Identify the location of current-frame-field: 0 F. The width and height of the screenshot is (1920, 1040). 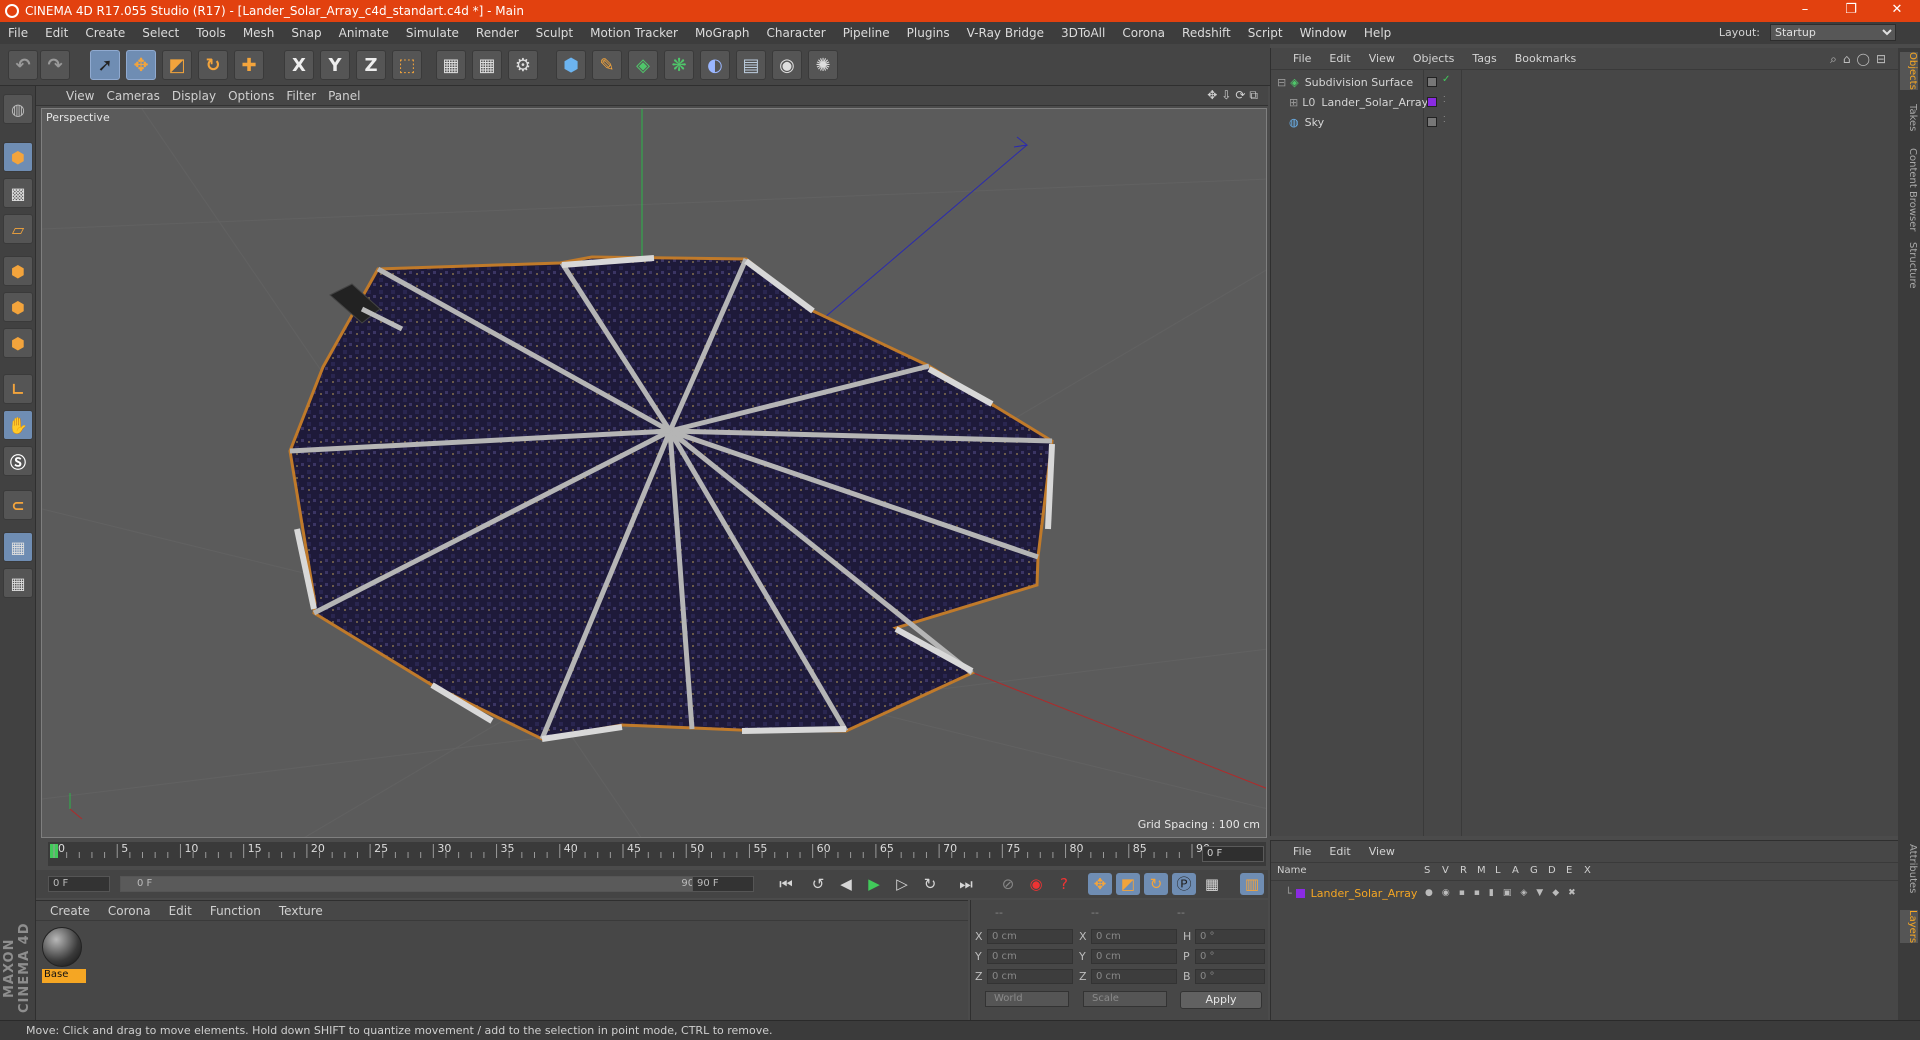
(1233, 854).